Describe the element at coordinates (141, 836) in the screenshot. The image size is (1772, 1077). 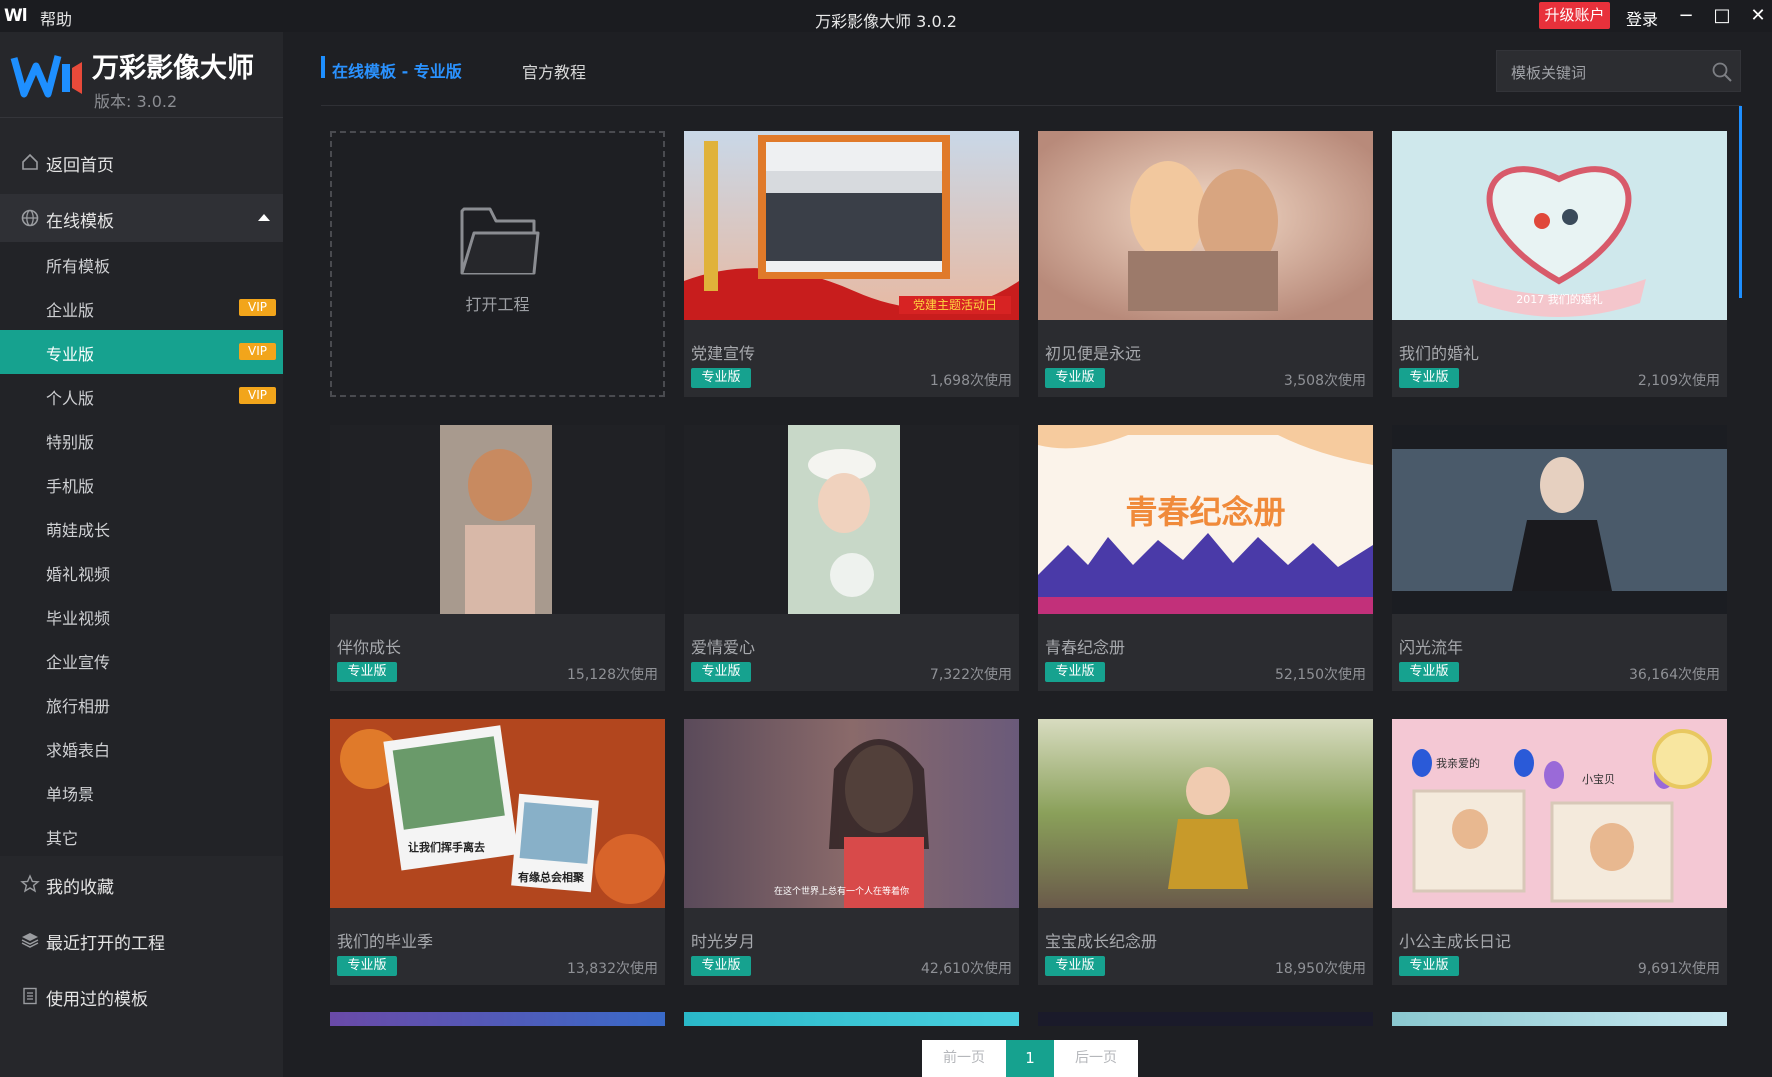
I see `category-other: 其它` at that location.